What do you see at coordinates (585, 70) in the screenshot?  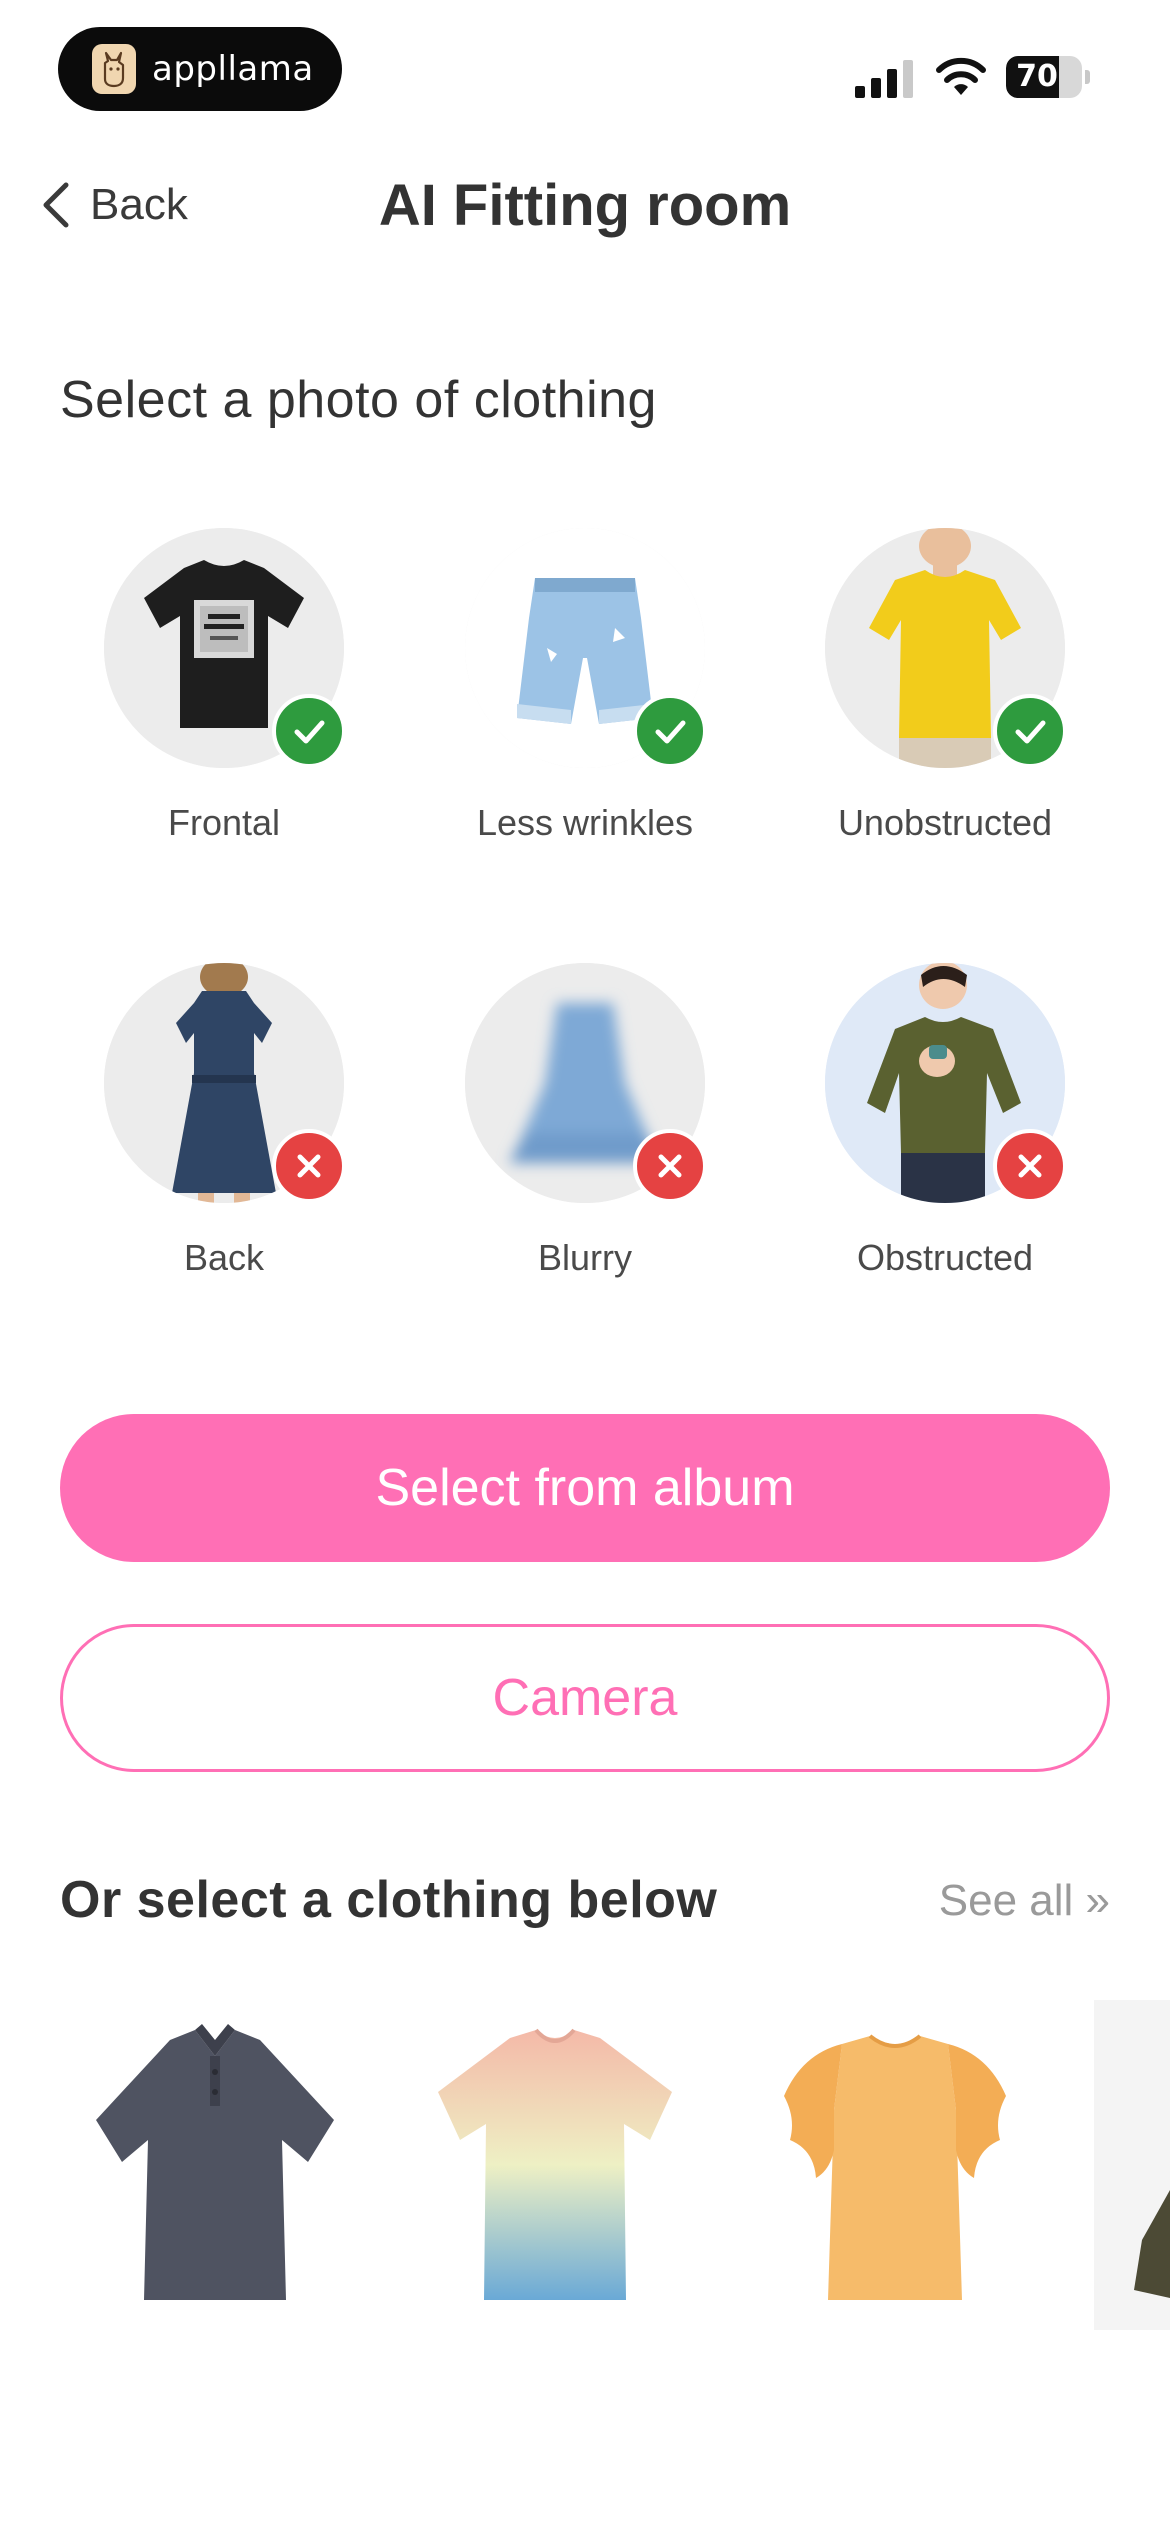 I see `status-bar: appllama 70` at bounding box center [585, 70].